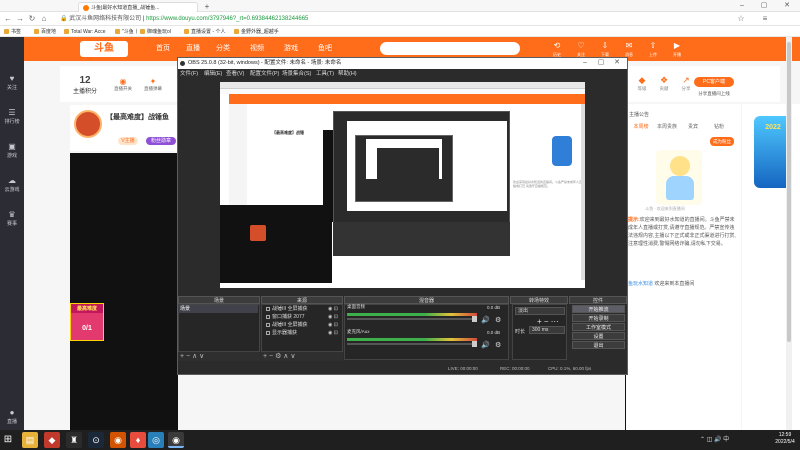 This screenshot has width=800, height=450. I want to click on message-icon: ✉ 消息, so click(629, 49).